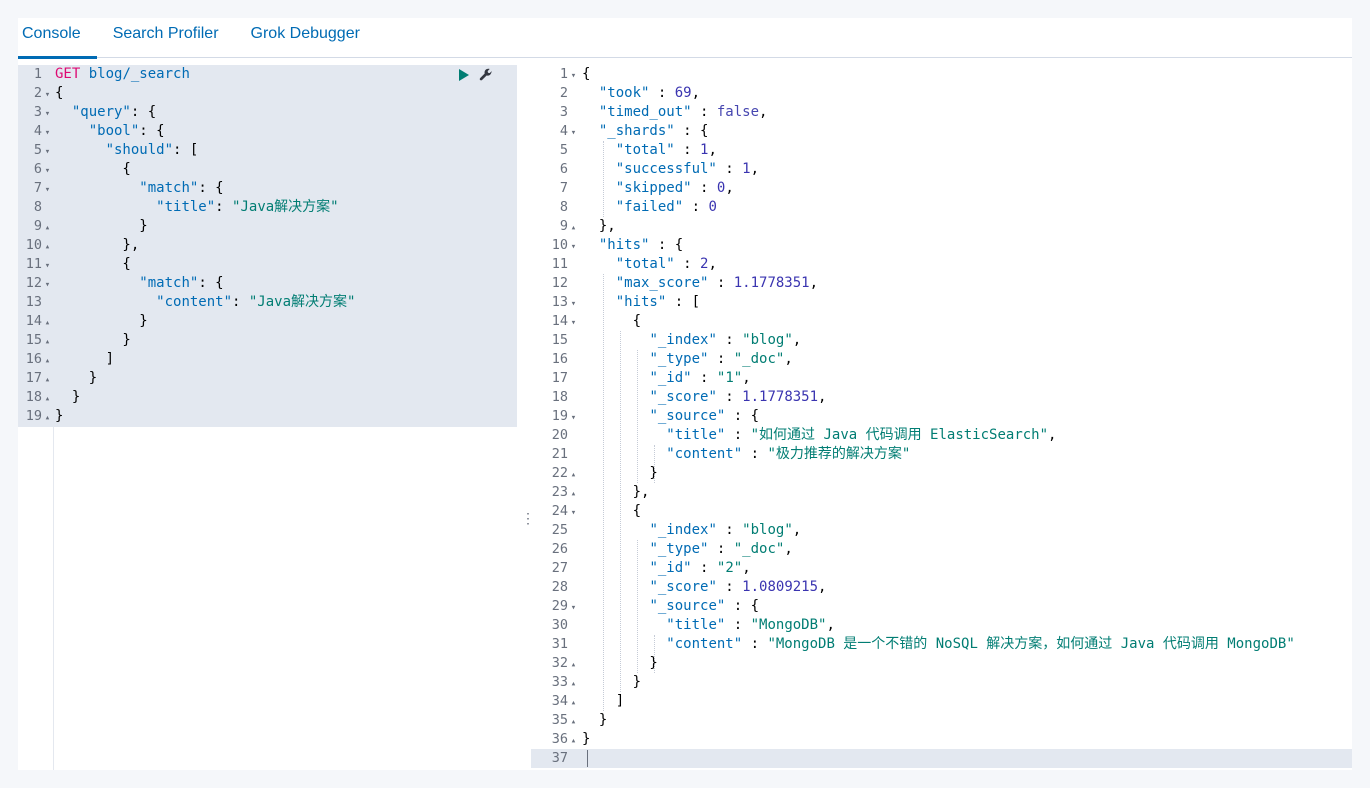 This screenshot has width=1370, height=788. I want to click on json-key: "content", so click(704, 644).